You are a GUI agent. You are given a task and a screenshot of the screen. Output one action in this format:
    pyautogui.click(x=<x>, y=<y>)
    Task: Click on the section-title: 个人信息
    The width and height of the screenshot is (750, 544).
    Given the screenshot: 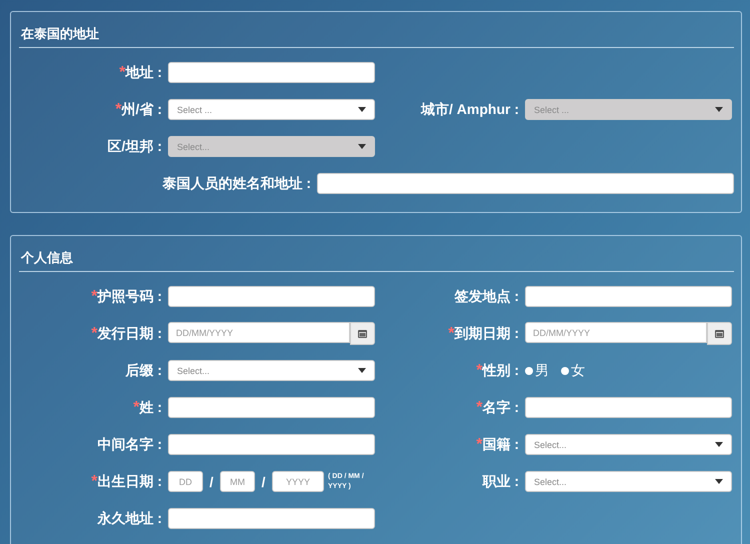 What is the action you would take?
    pyautogui.click(x=376, y=258)
    